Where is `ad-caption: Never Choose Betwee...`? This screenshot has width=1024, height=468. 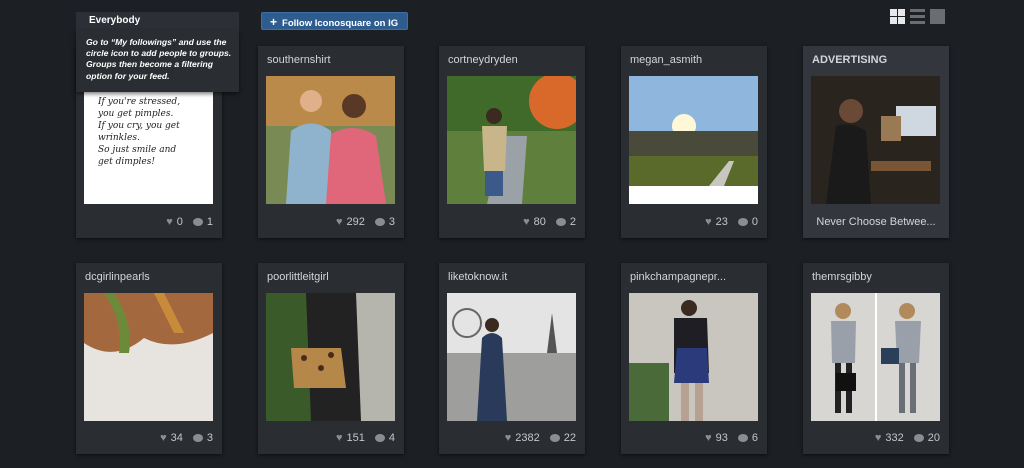
ad-caption: Never Choose Betwee... is located at coordinates (876, 222).